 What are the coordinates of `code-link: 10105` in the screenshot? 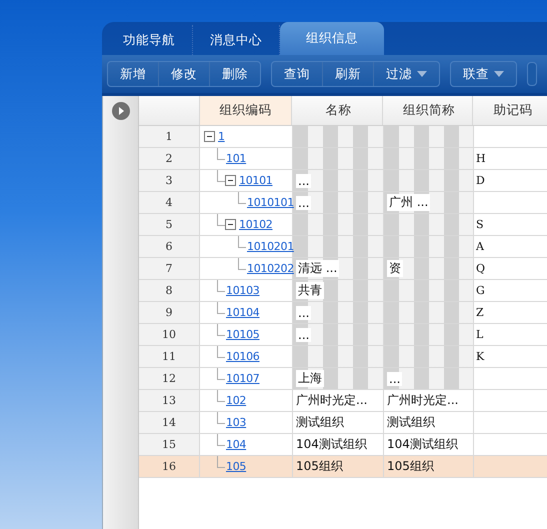 It's located at (242, 334).